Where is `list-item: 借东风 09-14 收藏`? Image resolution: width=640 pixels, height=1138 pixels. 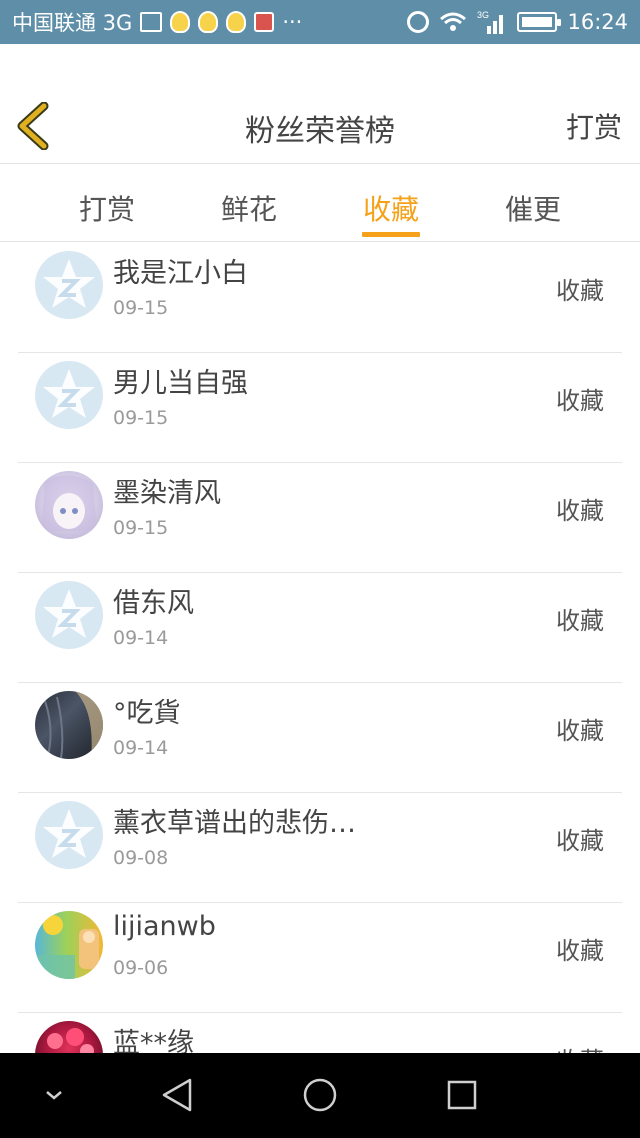 list-item: 借东风 09-14 收藏 is located at coordinates (320, 628).